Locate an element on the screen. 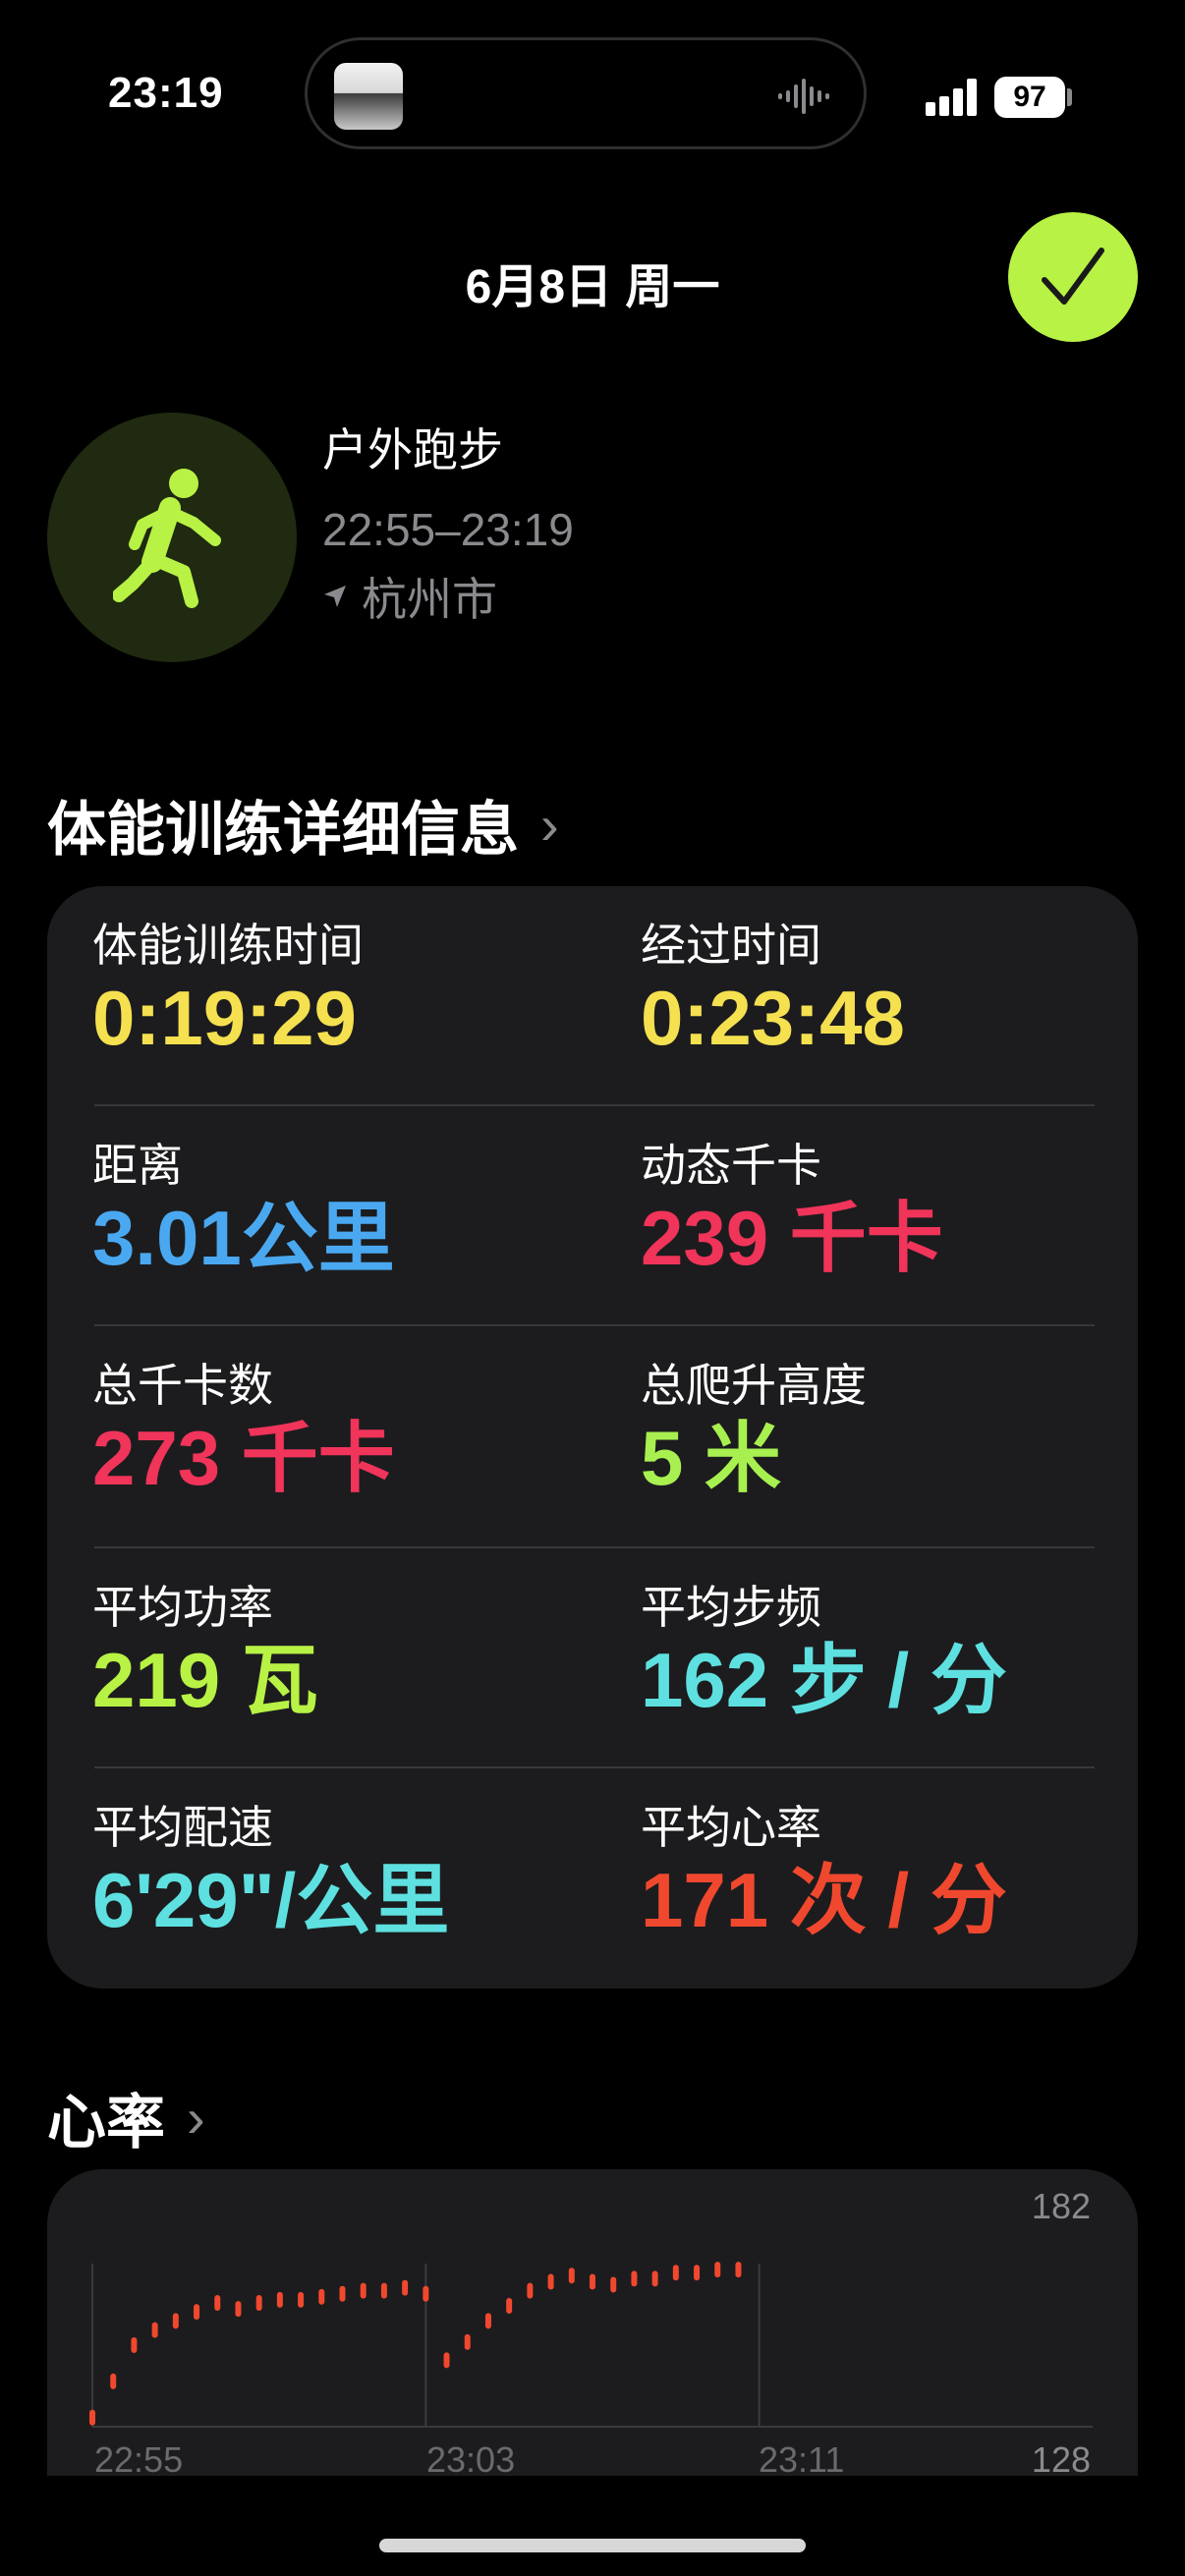  metric-value: 171 次 / 分 is located at coordinates (824, 1900).